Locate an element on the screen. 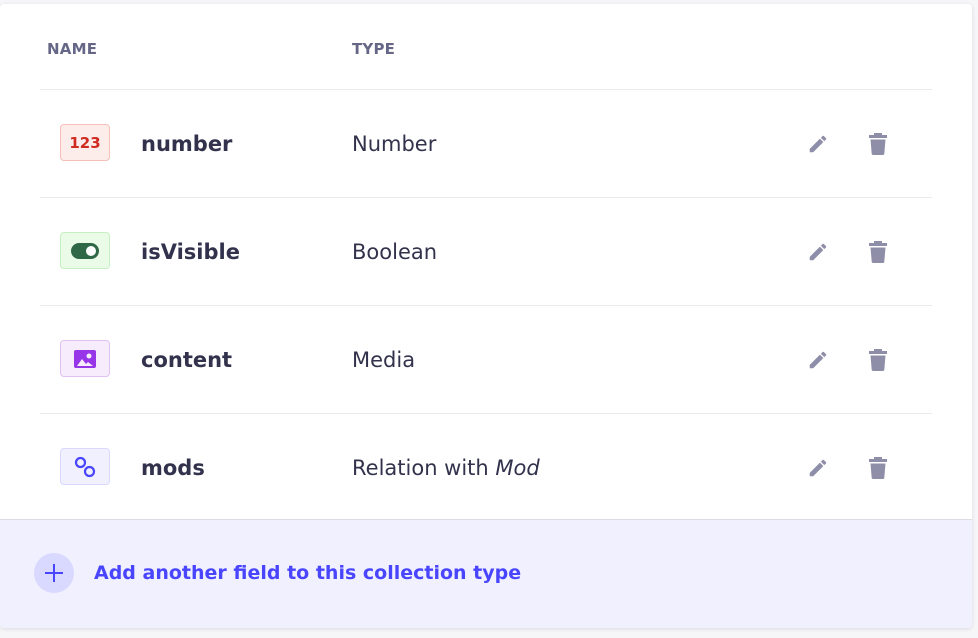  number-icon-text: 123 is located at coordinates (85, 142).